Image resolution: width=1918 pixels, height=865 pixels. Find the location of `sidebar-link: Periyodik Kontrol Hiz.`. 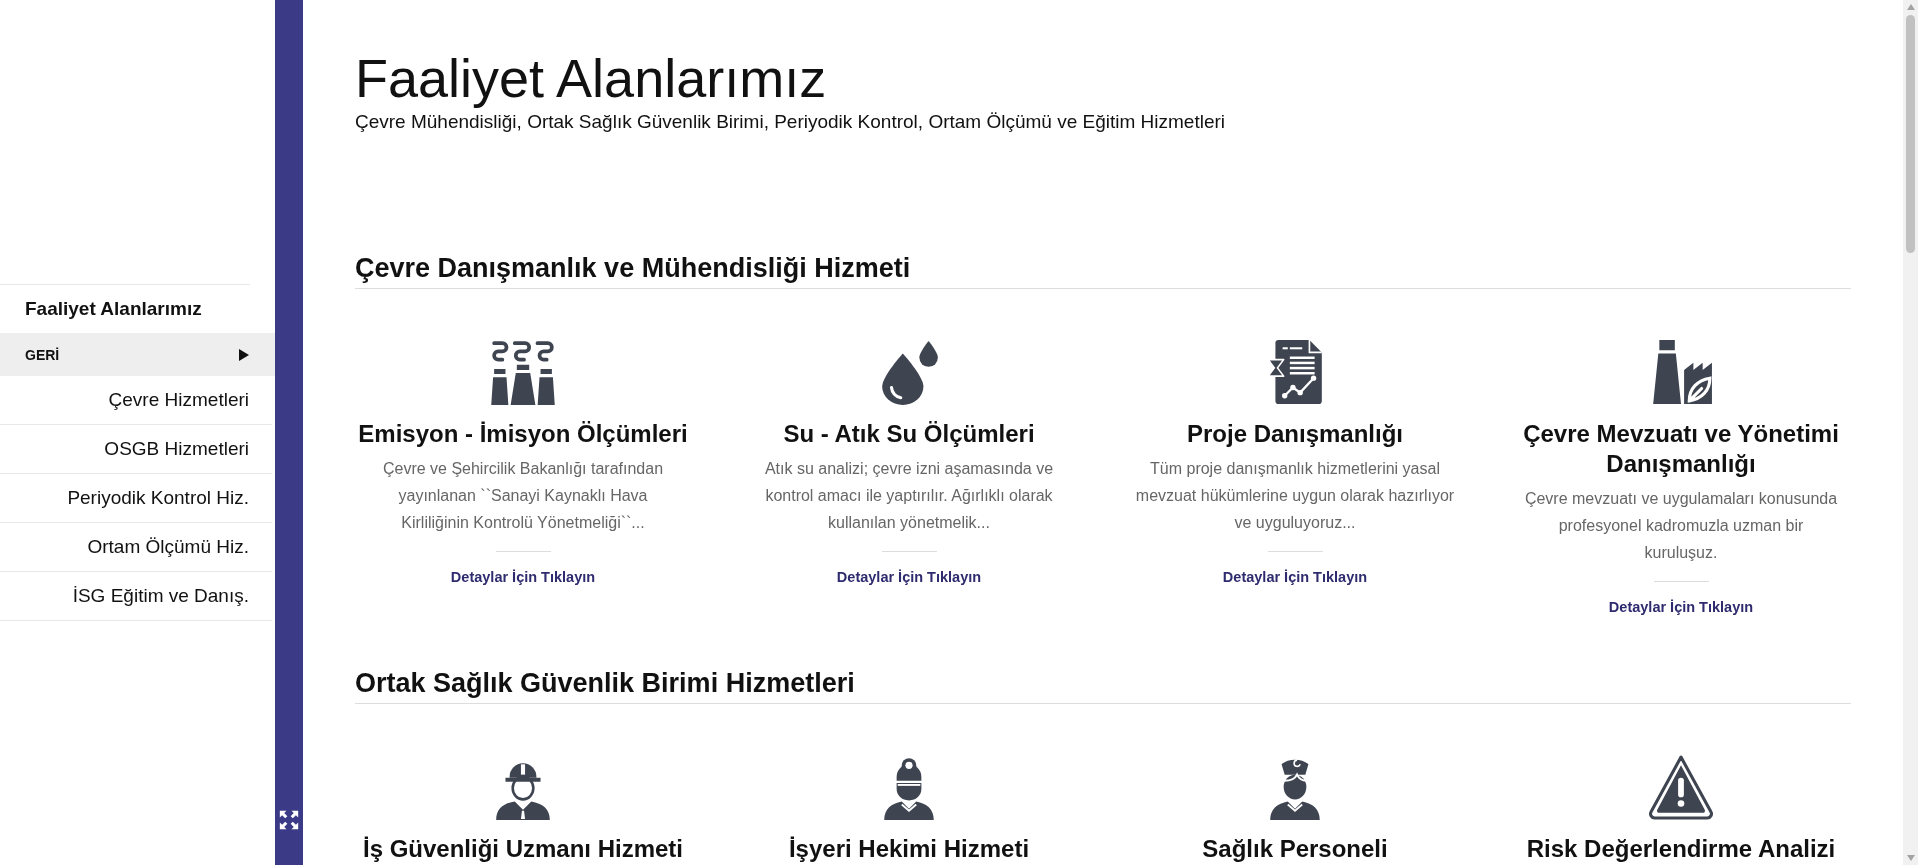

sidebar-link: Periyodik Kontrol Hiz. is located at coordinates (136, 498).